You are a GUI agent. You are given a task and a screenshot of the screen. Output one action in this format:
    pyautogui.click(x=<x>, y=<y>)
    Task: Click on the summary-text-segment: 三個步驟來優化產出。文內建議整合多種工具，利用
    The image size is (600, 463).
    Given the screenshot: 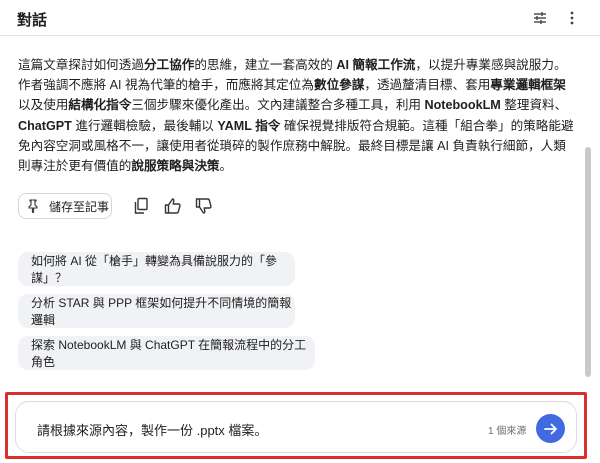 What is the action you would take?
    pyautogui.click(x=278, y=105)
    